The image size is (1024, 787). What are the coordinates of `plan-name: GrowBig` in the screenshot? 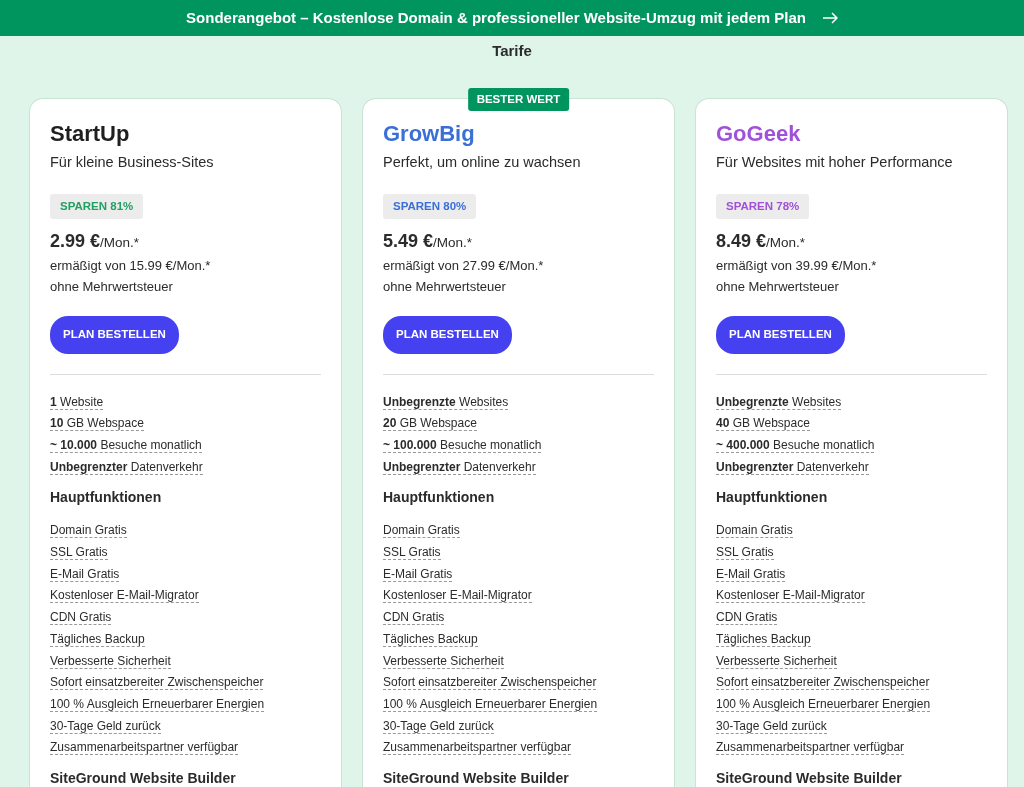 It's located at (429, 134).